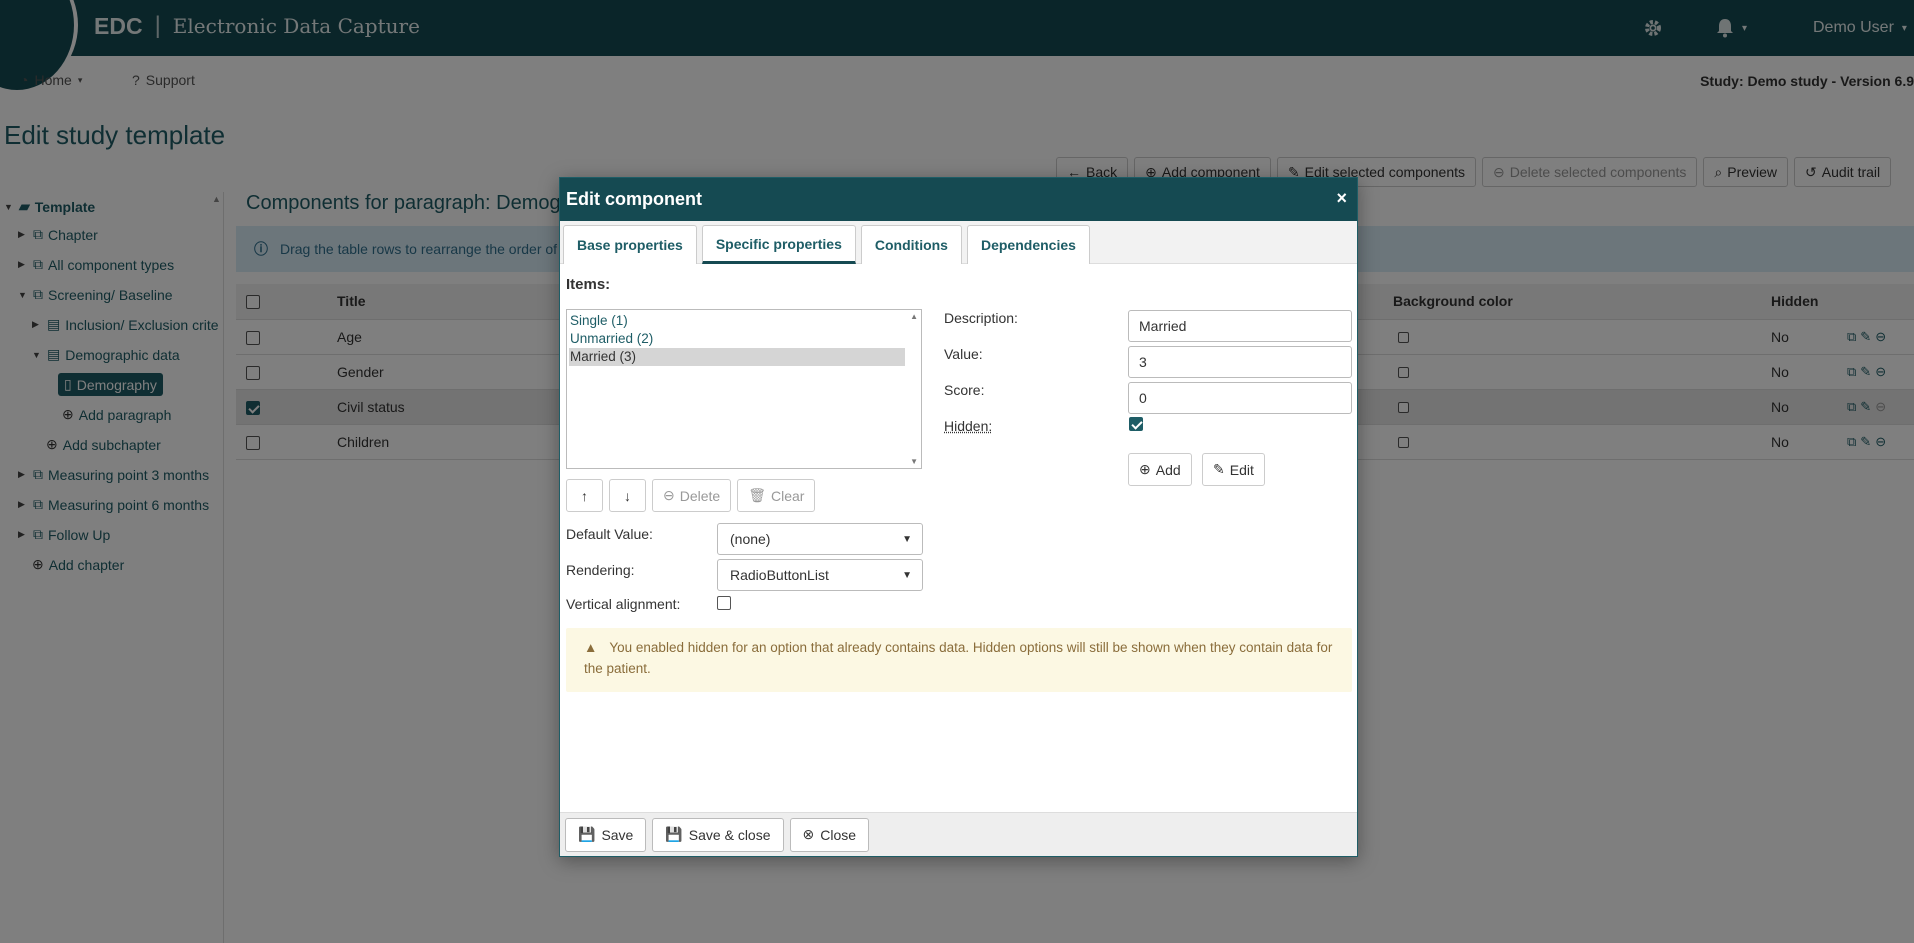  Describe the element at coordinates (958, 834) in the screenshot. I see `modal-footer: 💾 Save 💾 Save & close ⊗ Close` at that location.